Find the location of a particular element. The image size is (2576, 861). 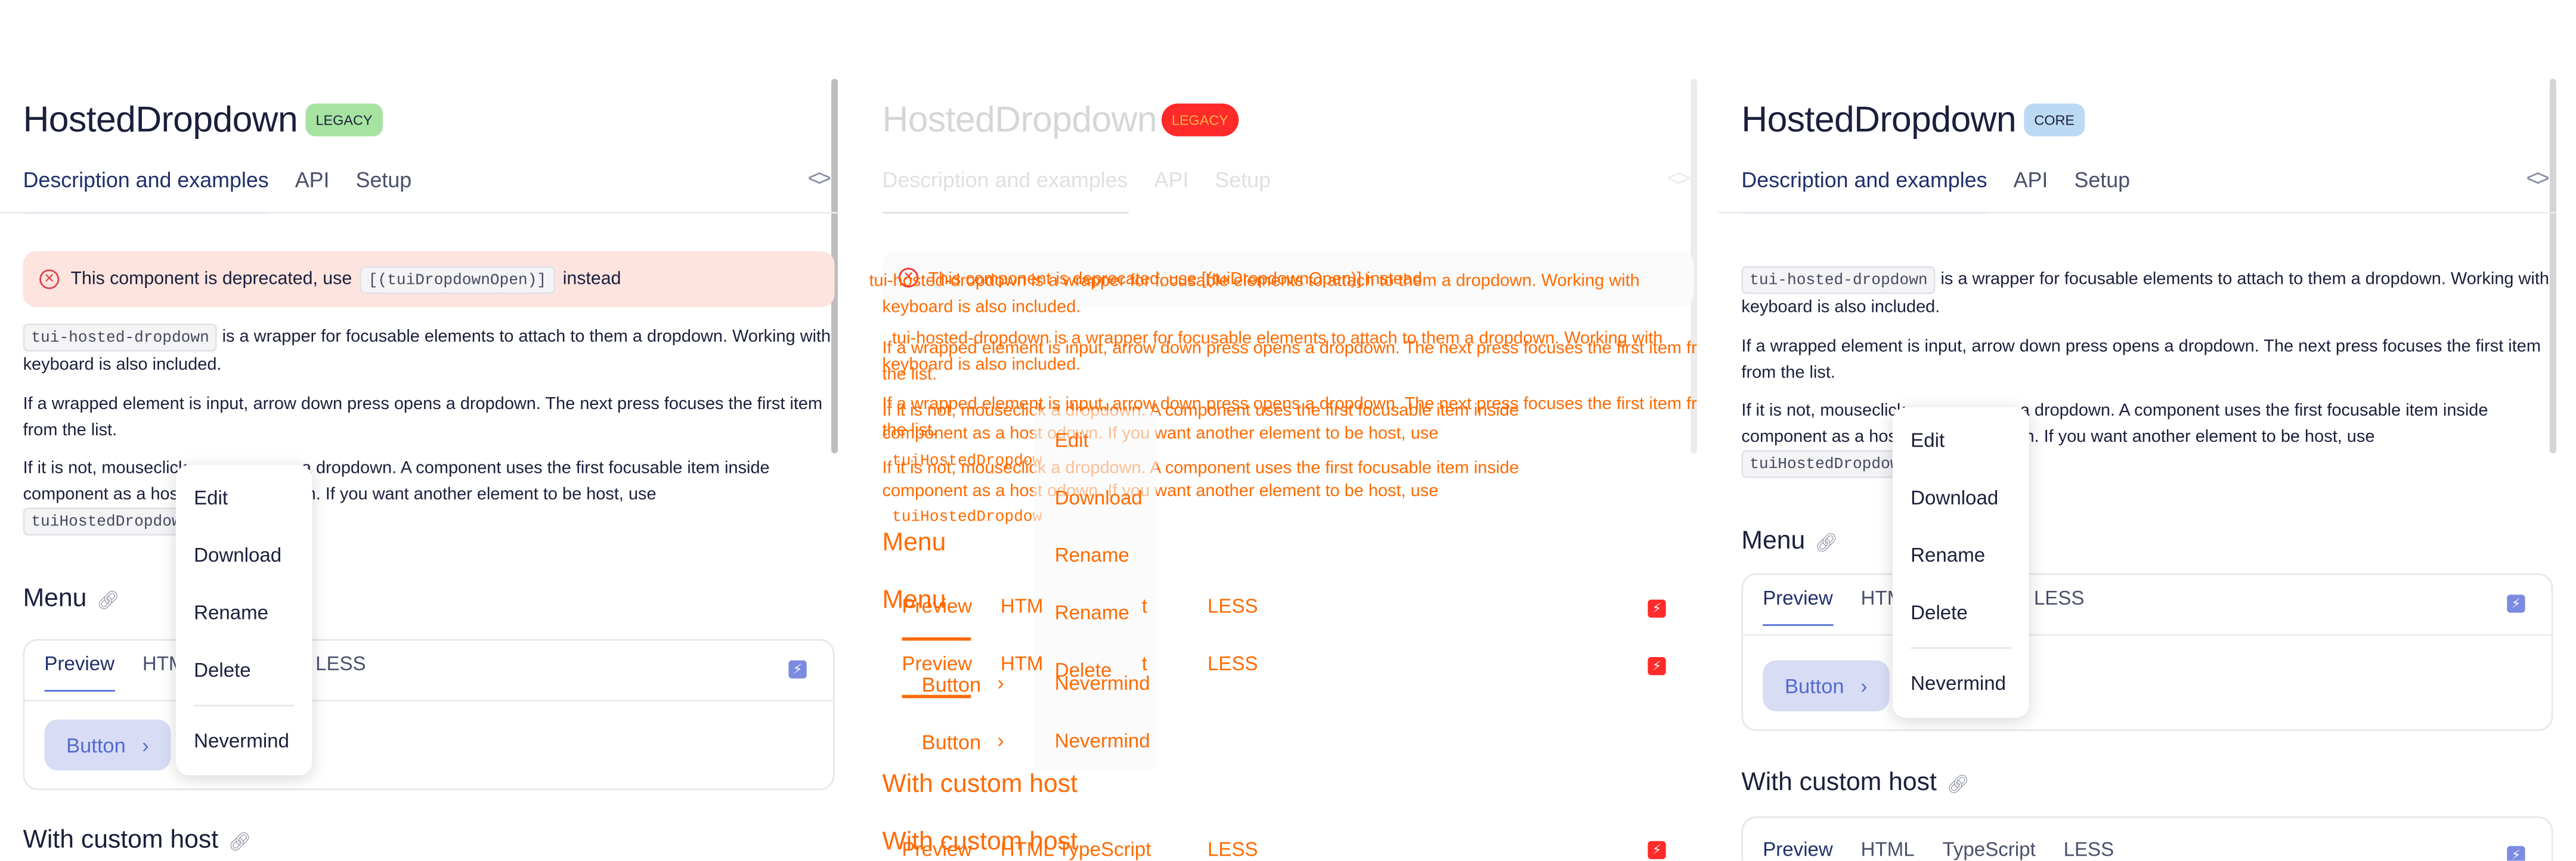

diff-text: Rename is located at coordinates (1092, 555).